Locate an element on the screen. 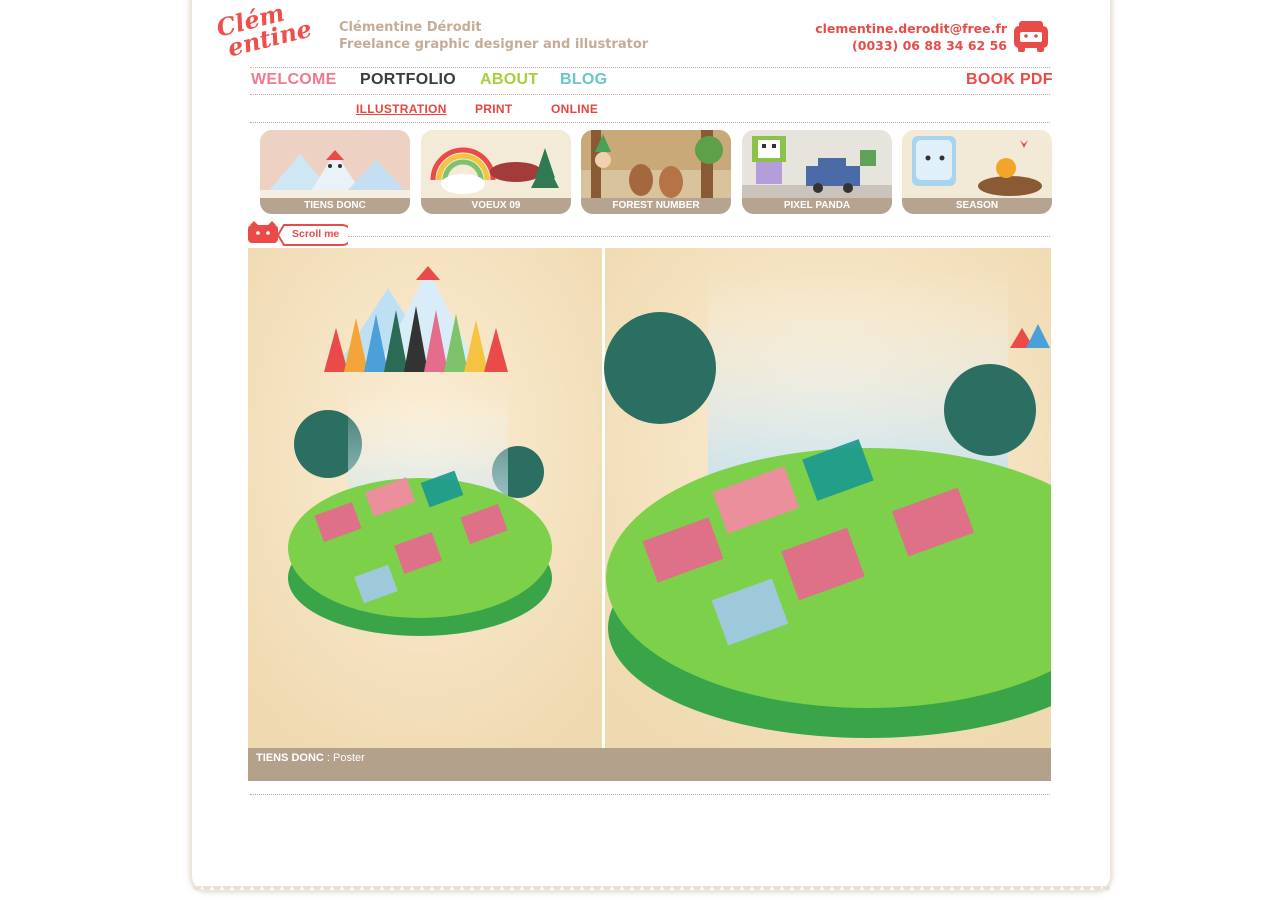 This screenshot has width=1263, height=900. thumb-label: FOREST NUMBER is located at coordinates (656, 206).